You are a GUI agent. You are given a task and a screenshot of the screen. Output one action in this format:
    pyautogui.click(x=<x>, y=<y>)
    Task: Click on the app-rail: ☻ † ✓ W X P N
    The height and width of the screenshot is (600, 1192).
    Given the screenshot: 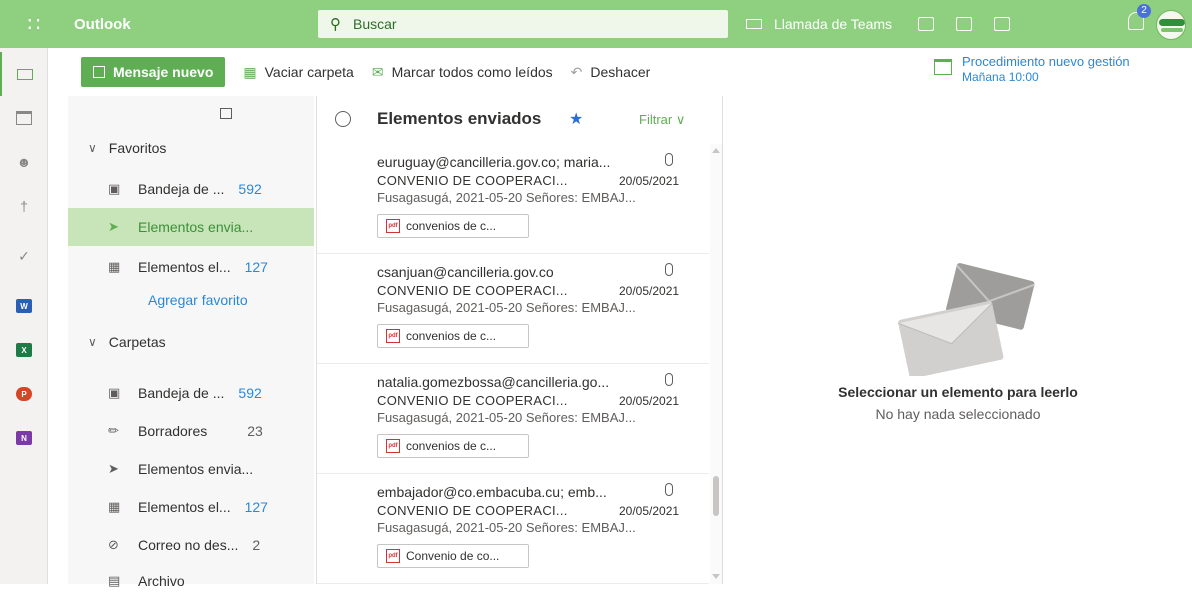 What is the action you would take?
    pyautogui.click(x=24, y=316)
    